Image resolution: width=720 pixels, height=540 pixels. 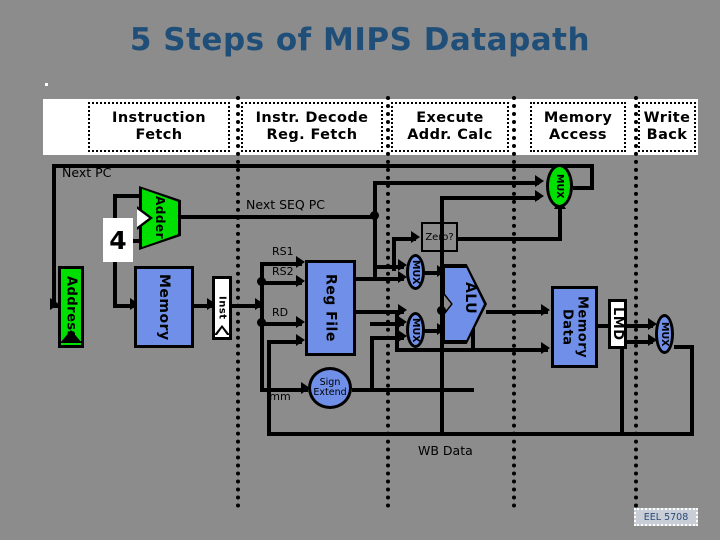 What do you see at coordinates (323, 166) in the screenshot?
I see `wire-nextpc-top` at bounding box center [323, 166].